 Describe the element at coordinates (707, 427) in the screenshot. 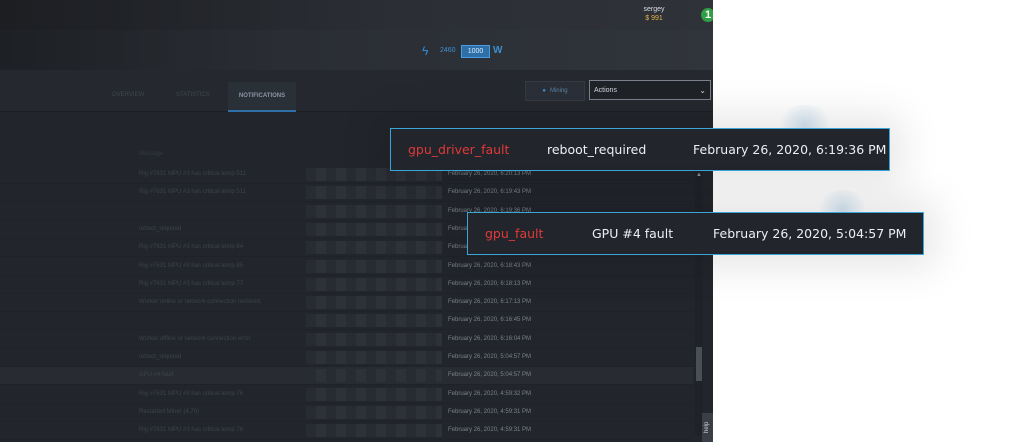

I see `help-button: help` at that location.